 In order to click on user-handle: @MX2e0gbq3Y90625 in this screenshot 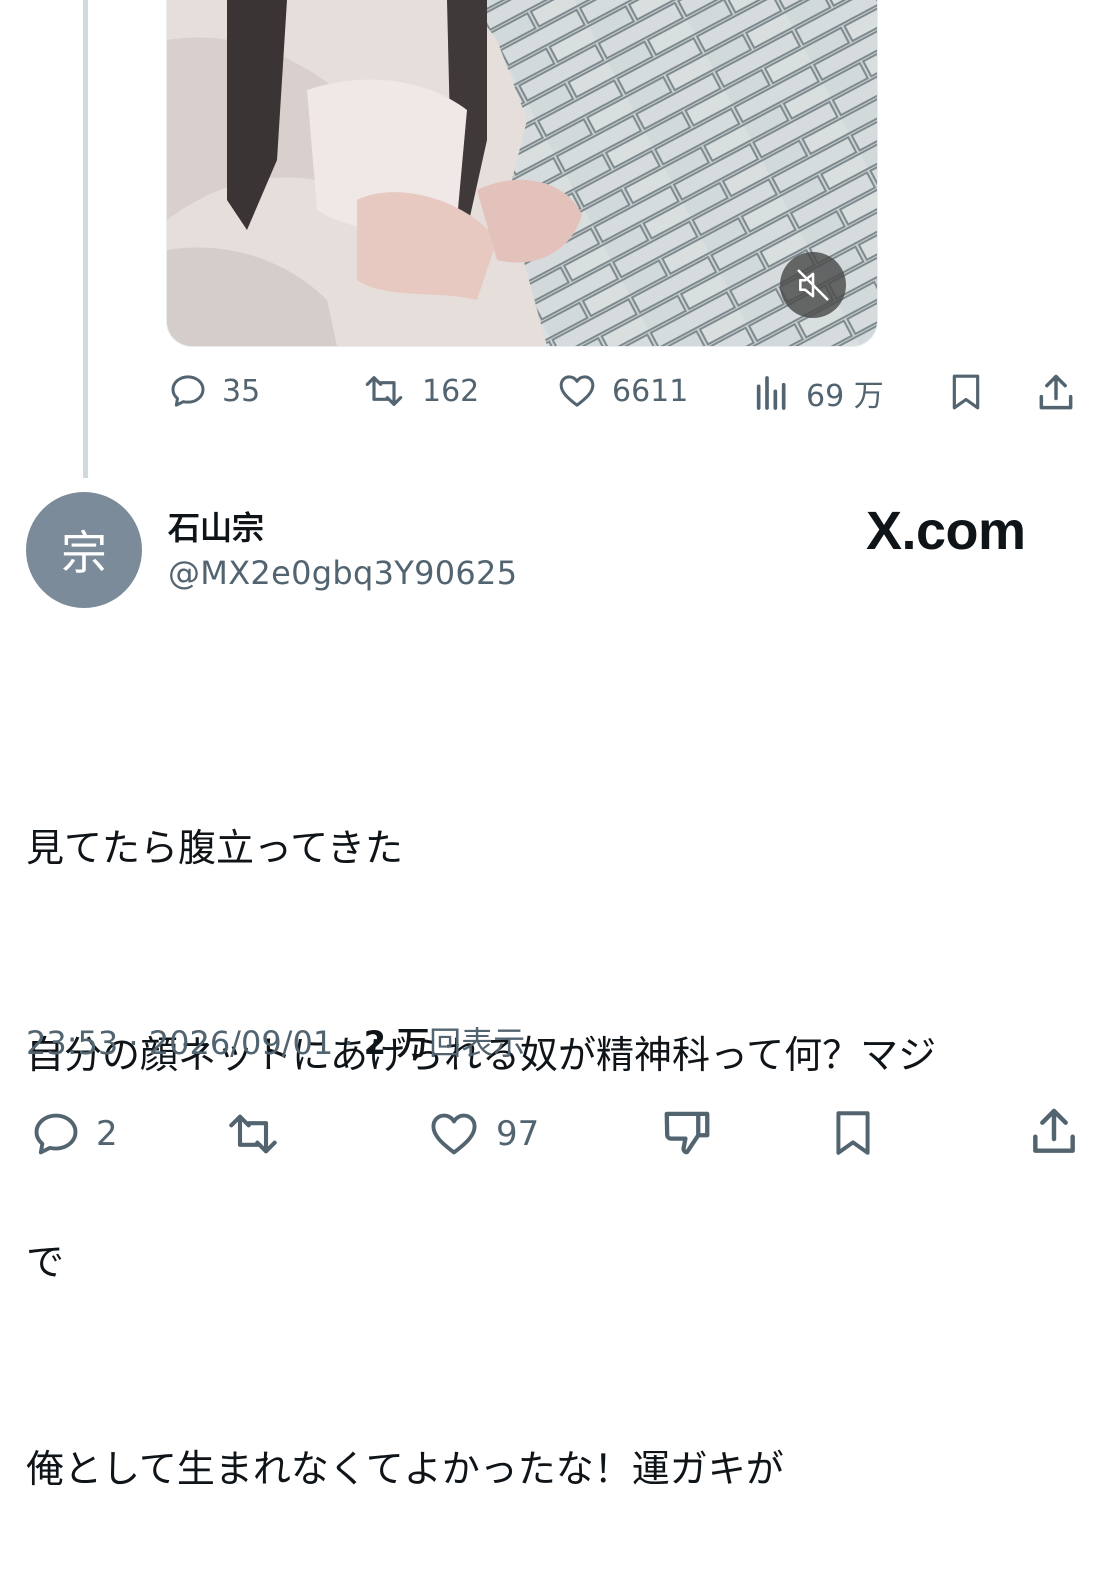, I will do `click(342, 573)`.